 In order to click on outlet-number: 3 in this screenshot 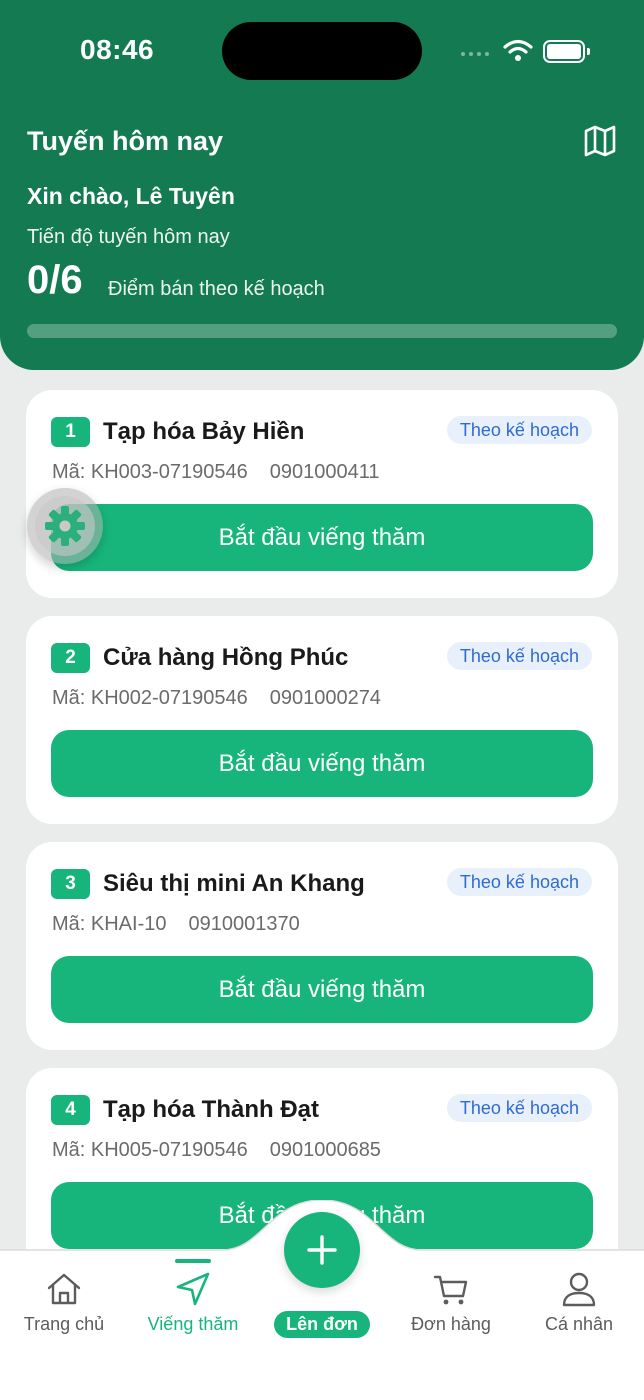, I will do `click(70, 884)`.